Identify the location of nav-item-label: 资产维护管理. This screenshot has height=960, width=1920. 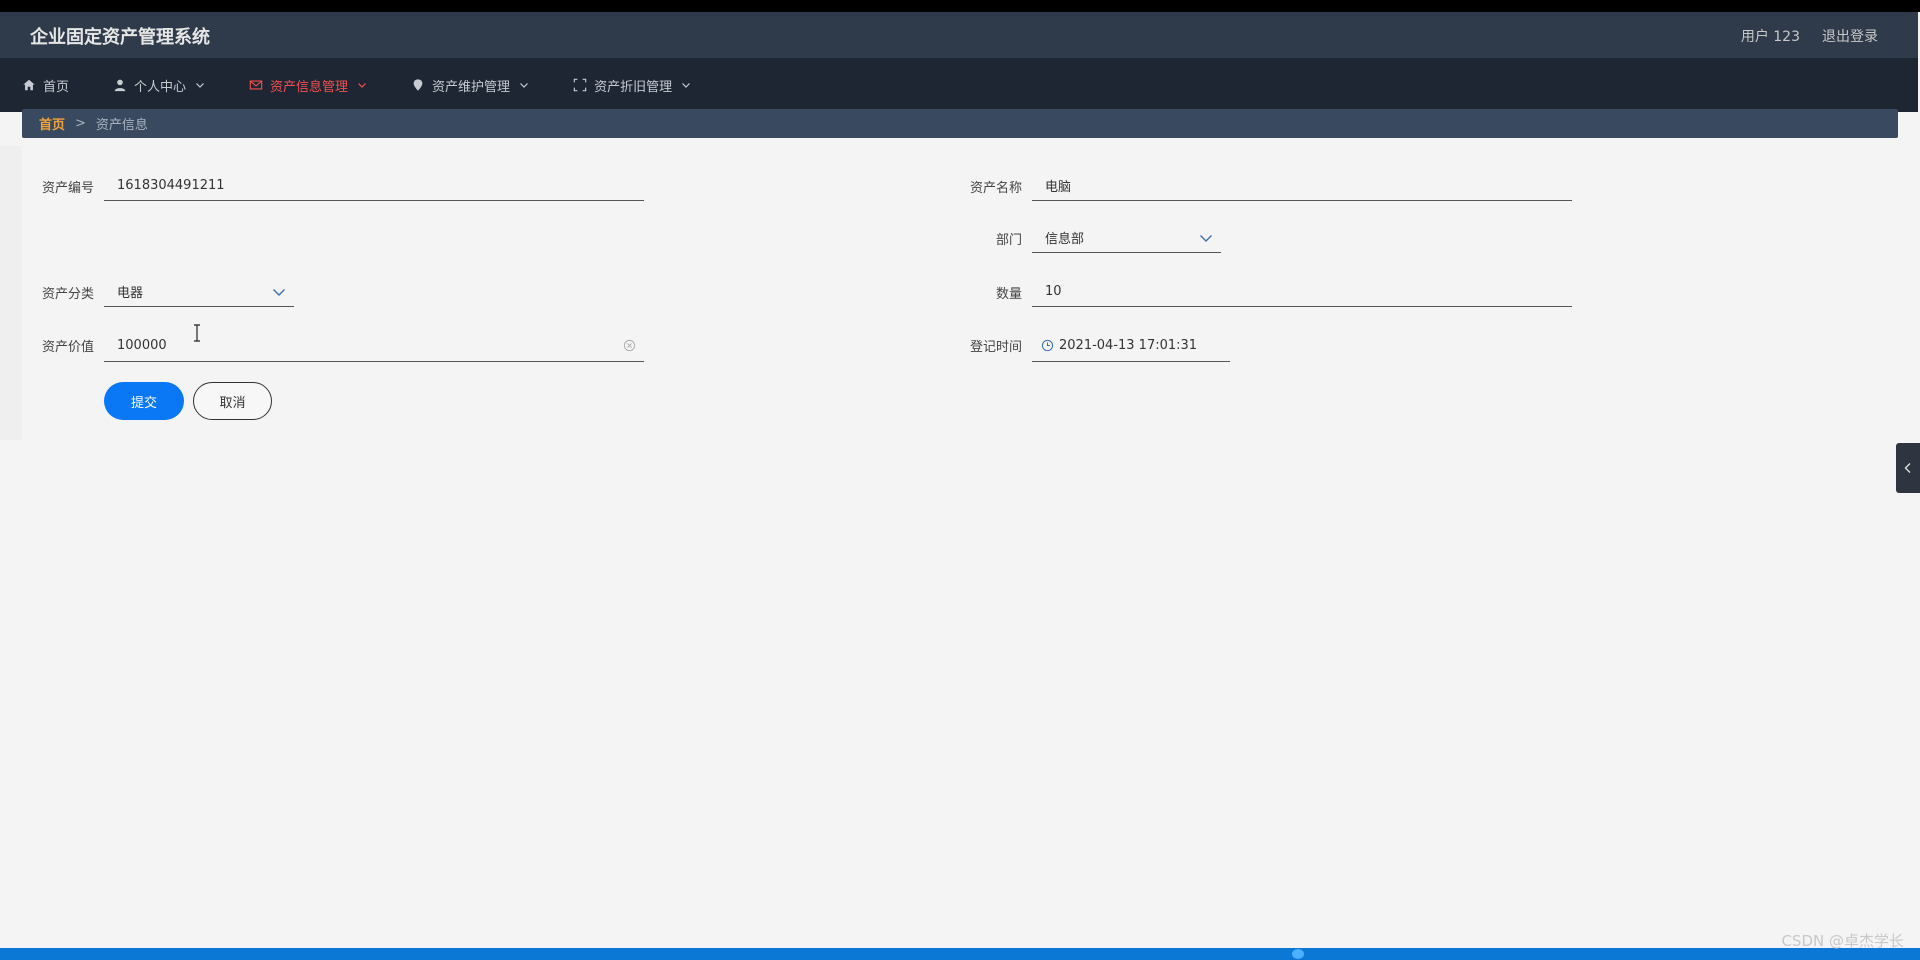
(471, 87).